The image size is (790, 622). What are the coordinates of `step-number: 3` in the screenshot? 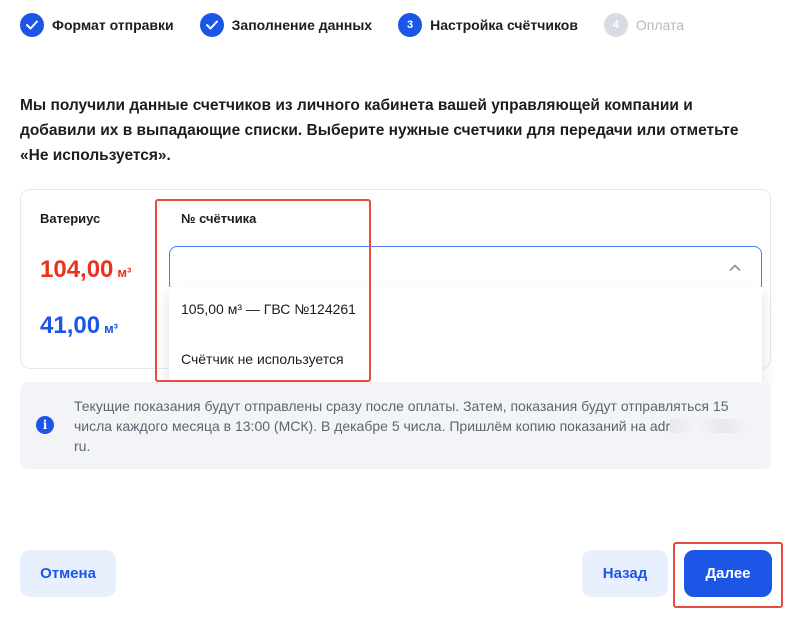 It's located at (410, 25).